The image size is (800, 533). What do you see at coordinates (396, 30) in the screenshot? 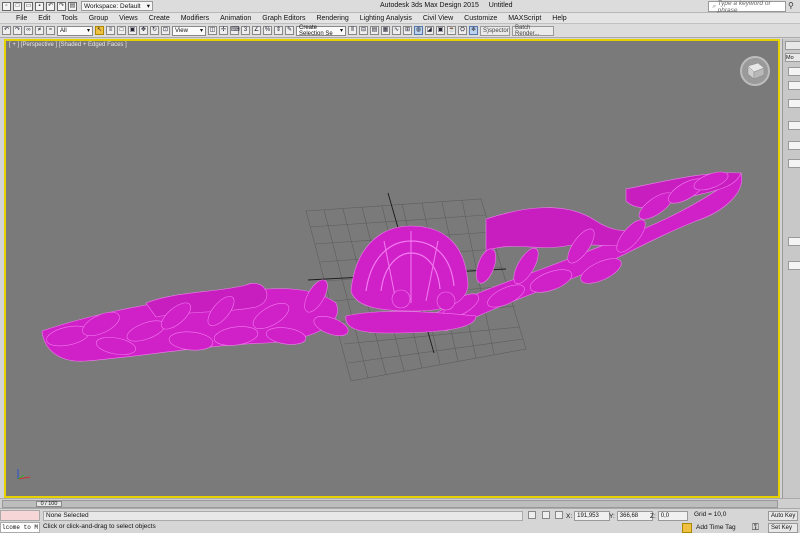
I see `curve-editor-icon: ∿` at bounding box center [396, 30].